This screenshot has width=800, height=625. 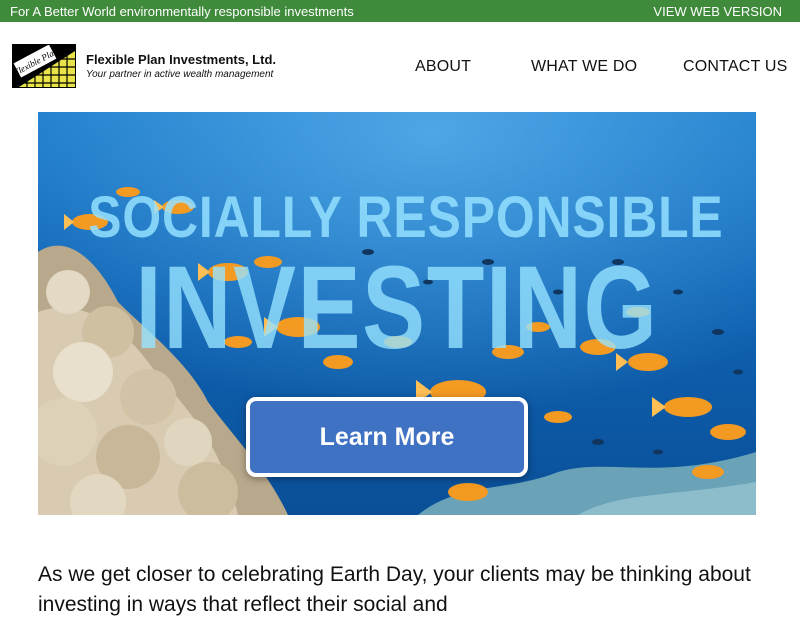 I want to click on hero-headline-line2: INVESTING, so click(x=397, y=308).